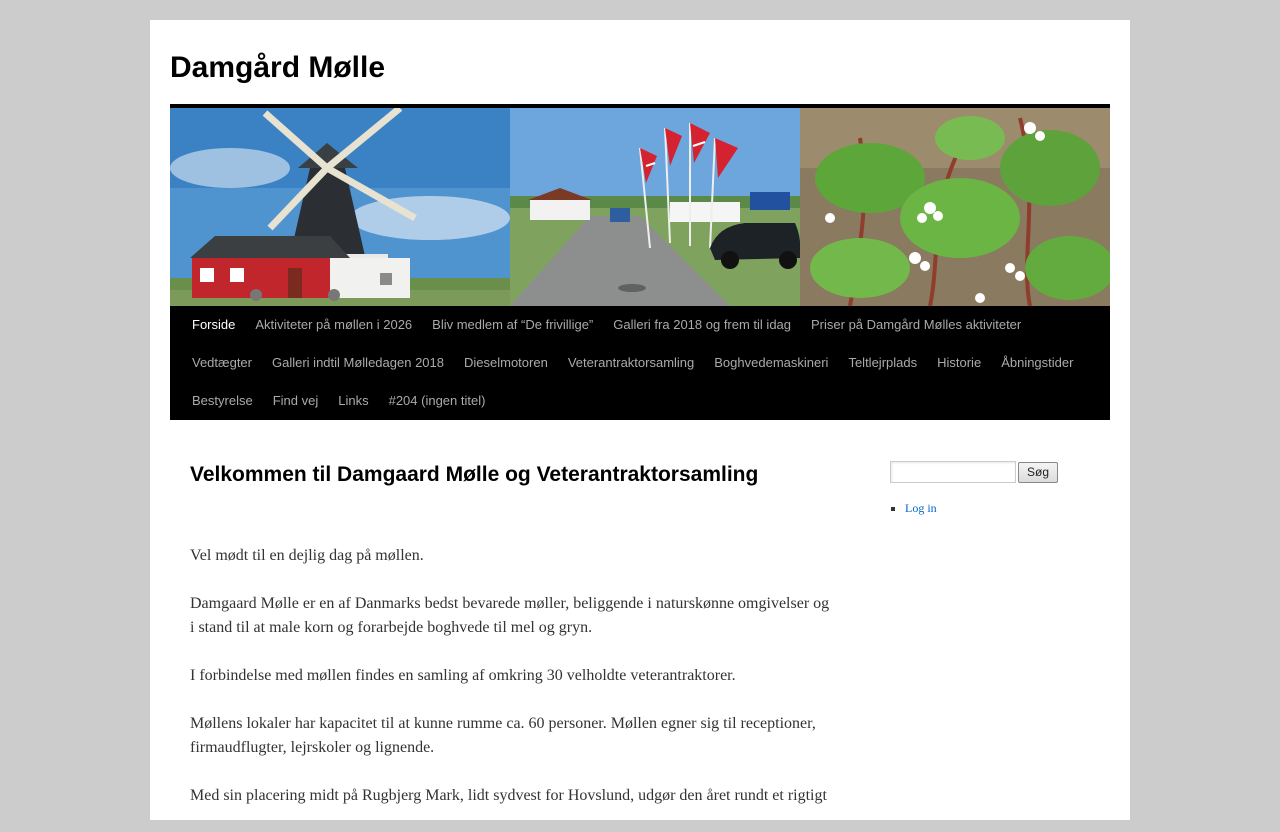 The width and height of the screenshot is (1280, 832). I want to click on nav-item-priser: Priser på Damgård Mølles aktiviteter, so click(916, 325).